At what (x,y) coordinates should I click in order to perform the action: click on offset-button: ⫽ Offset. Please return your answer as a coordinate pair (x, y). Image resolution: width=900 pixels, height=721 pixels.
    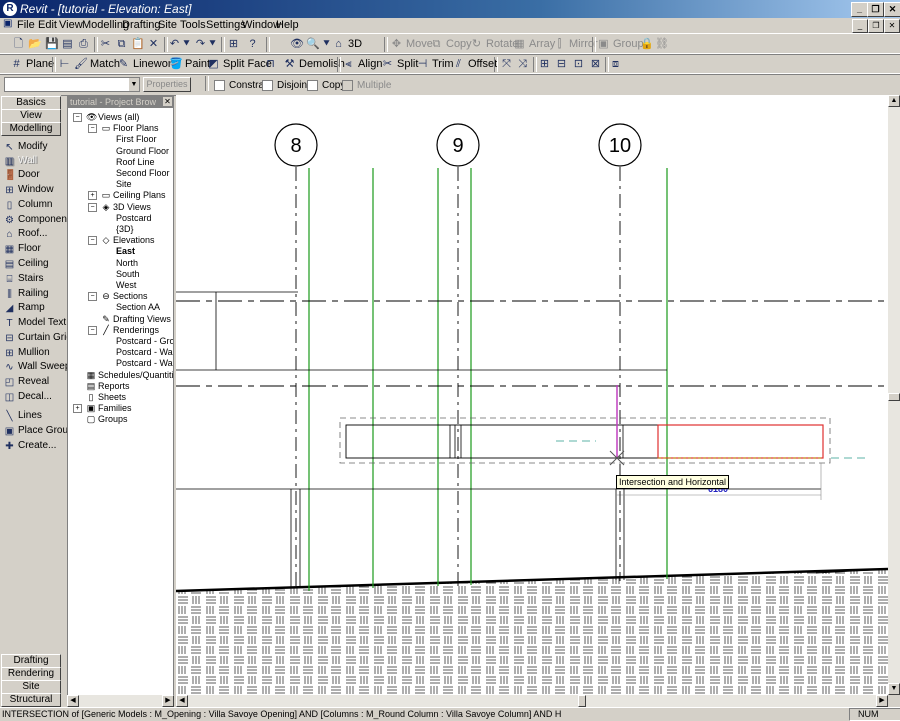
    Looking at the image, I should click on (474, 64).